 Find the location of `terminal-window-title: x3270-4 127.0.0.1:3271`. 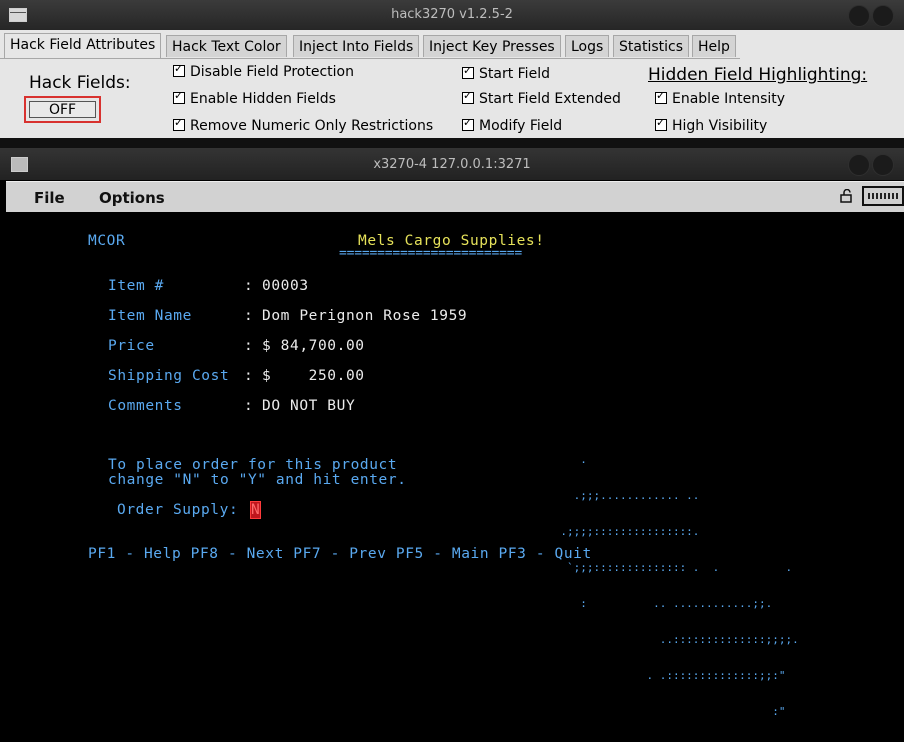

terminal-window-title: x3270-4 127.0.0.1:3271 is located at coordinates (452, 164).